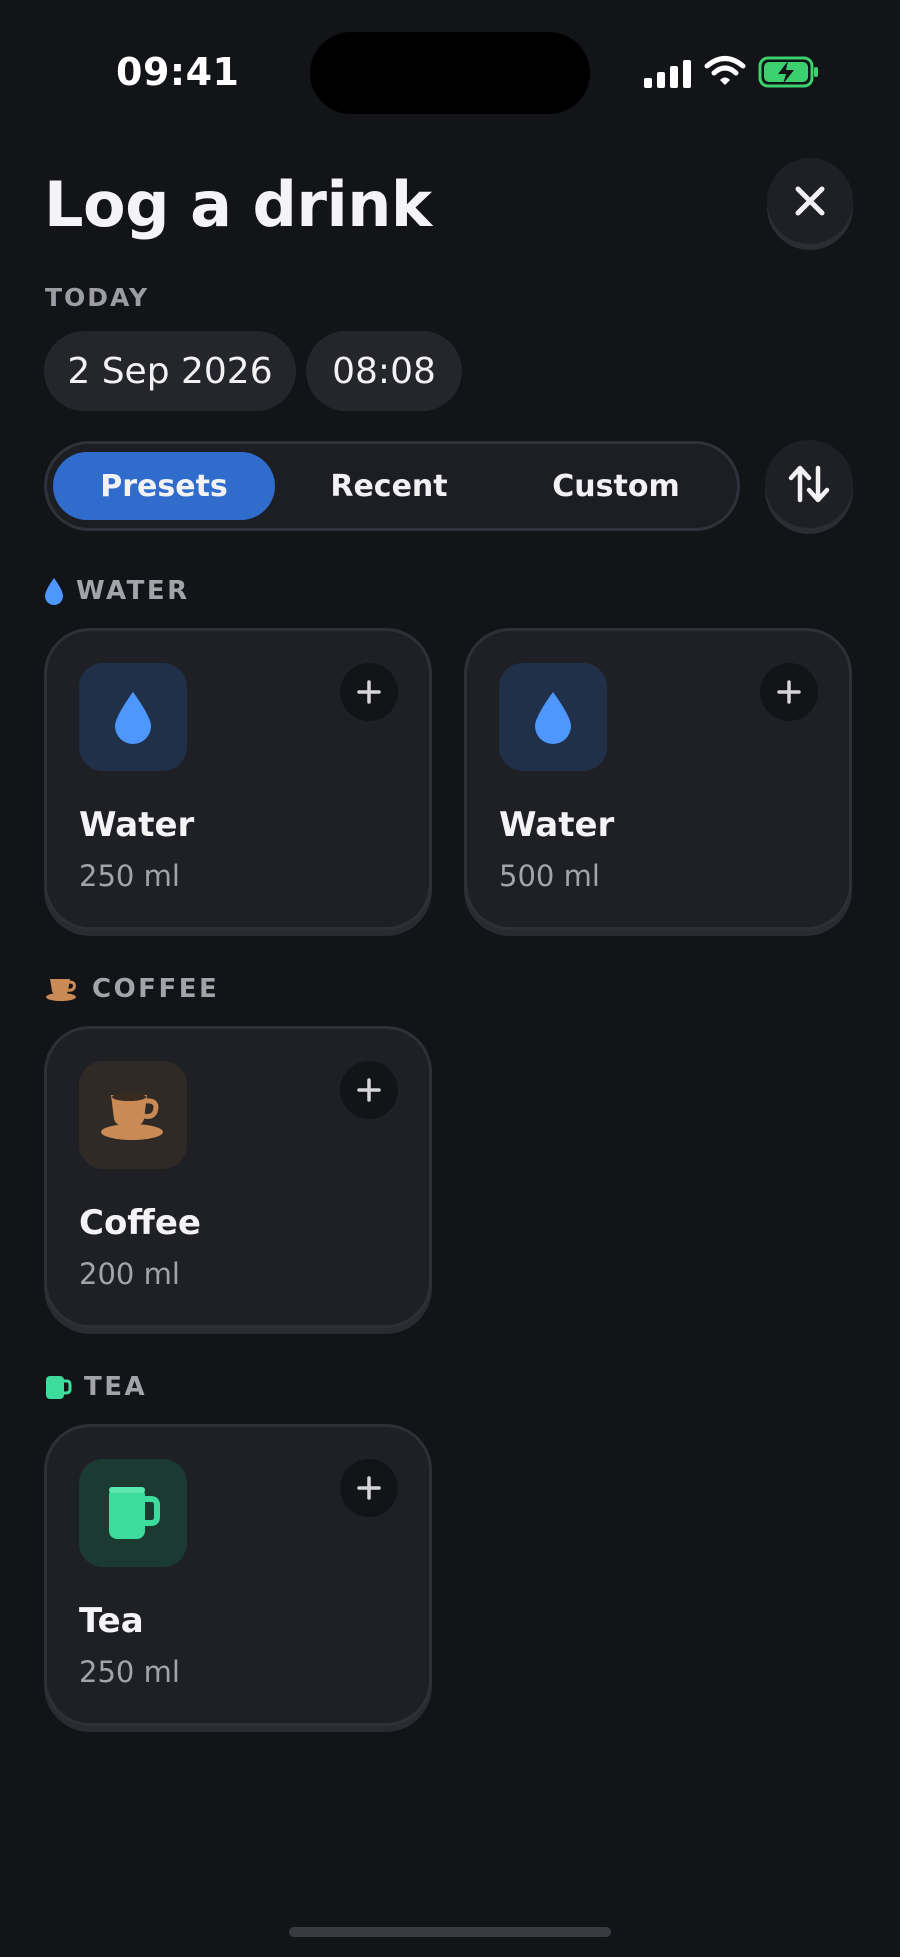 The width and height of the screenshot is (900, 1957). What do you see at coordinates (164, 486) in the screenshot?
I see `tab-presets: Presets` at bounding box center [164, 486].